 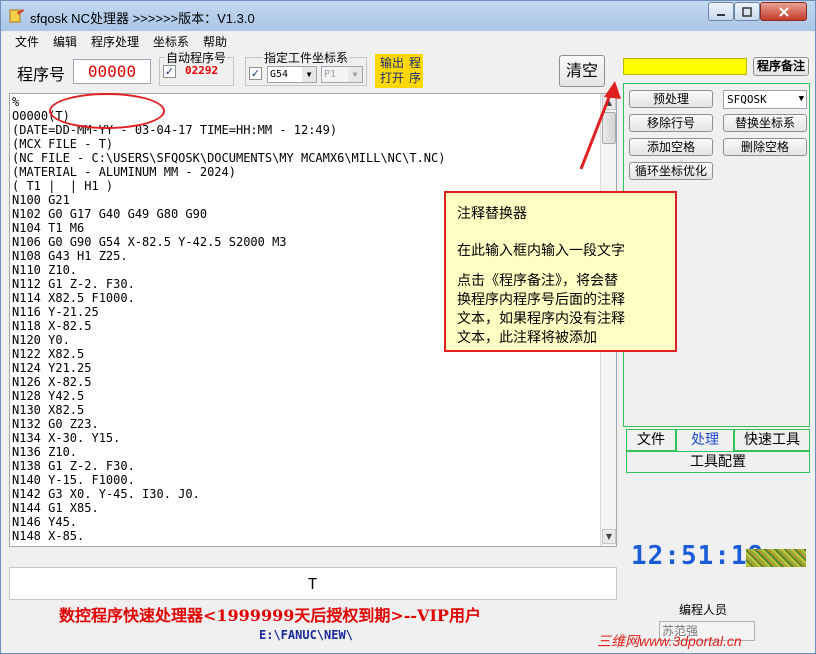 I want to click on code-line: N100 G21, so click(x=41, y=200).